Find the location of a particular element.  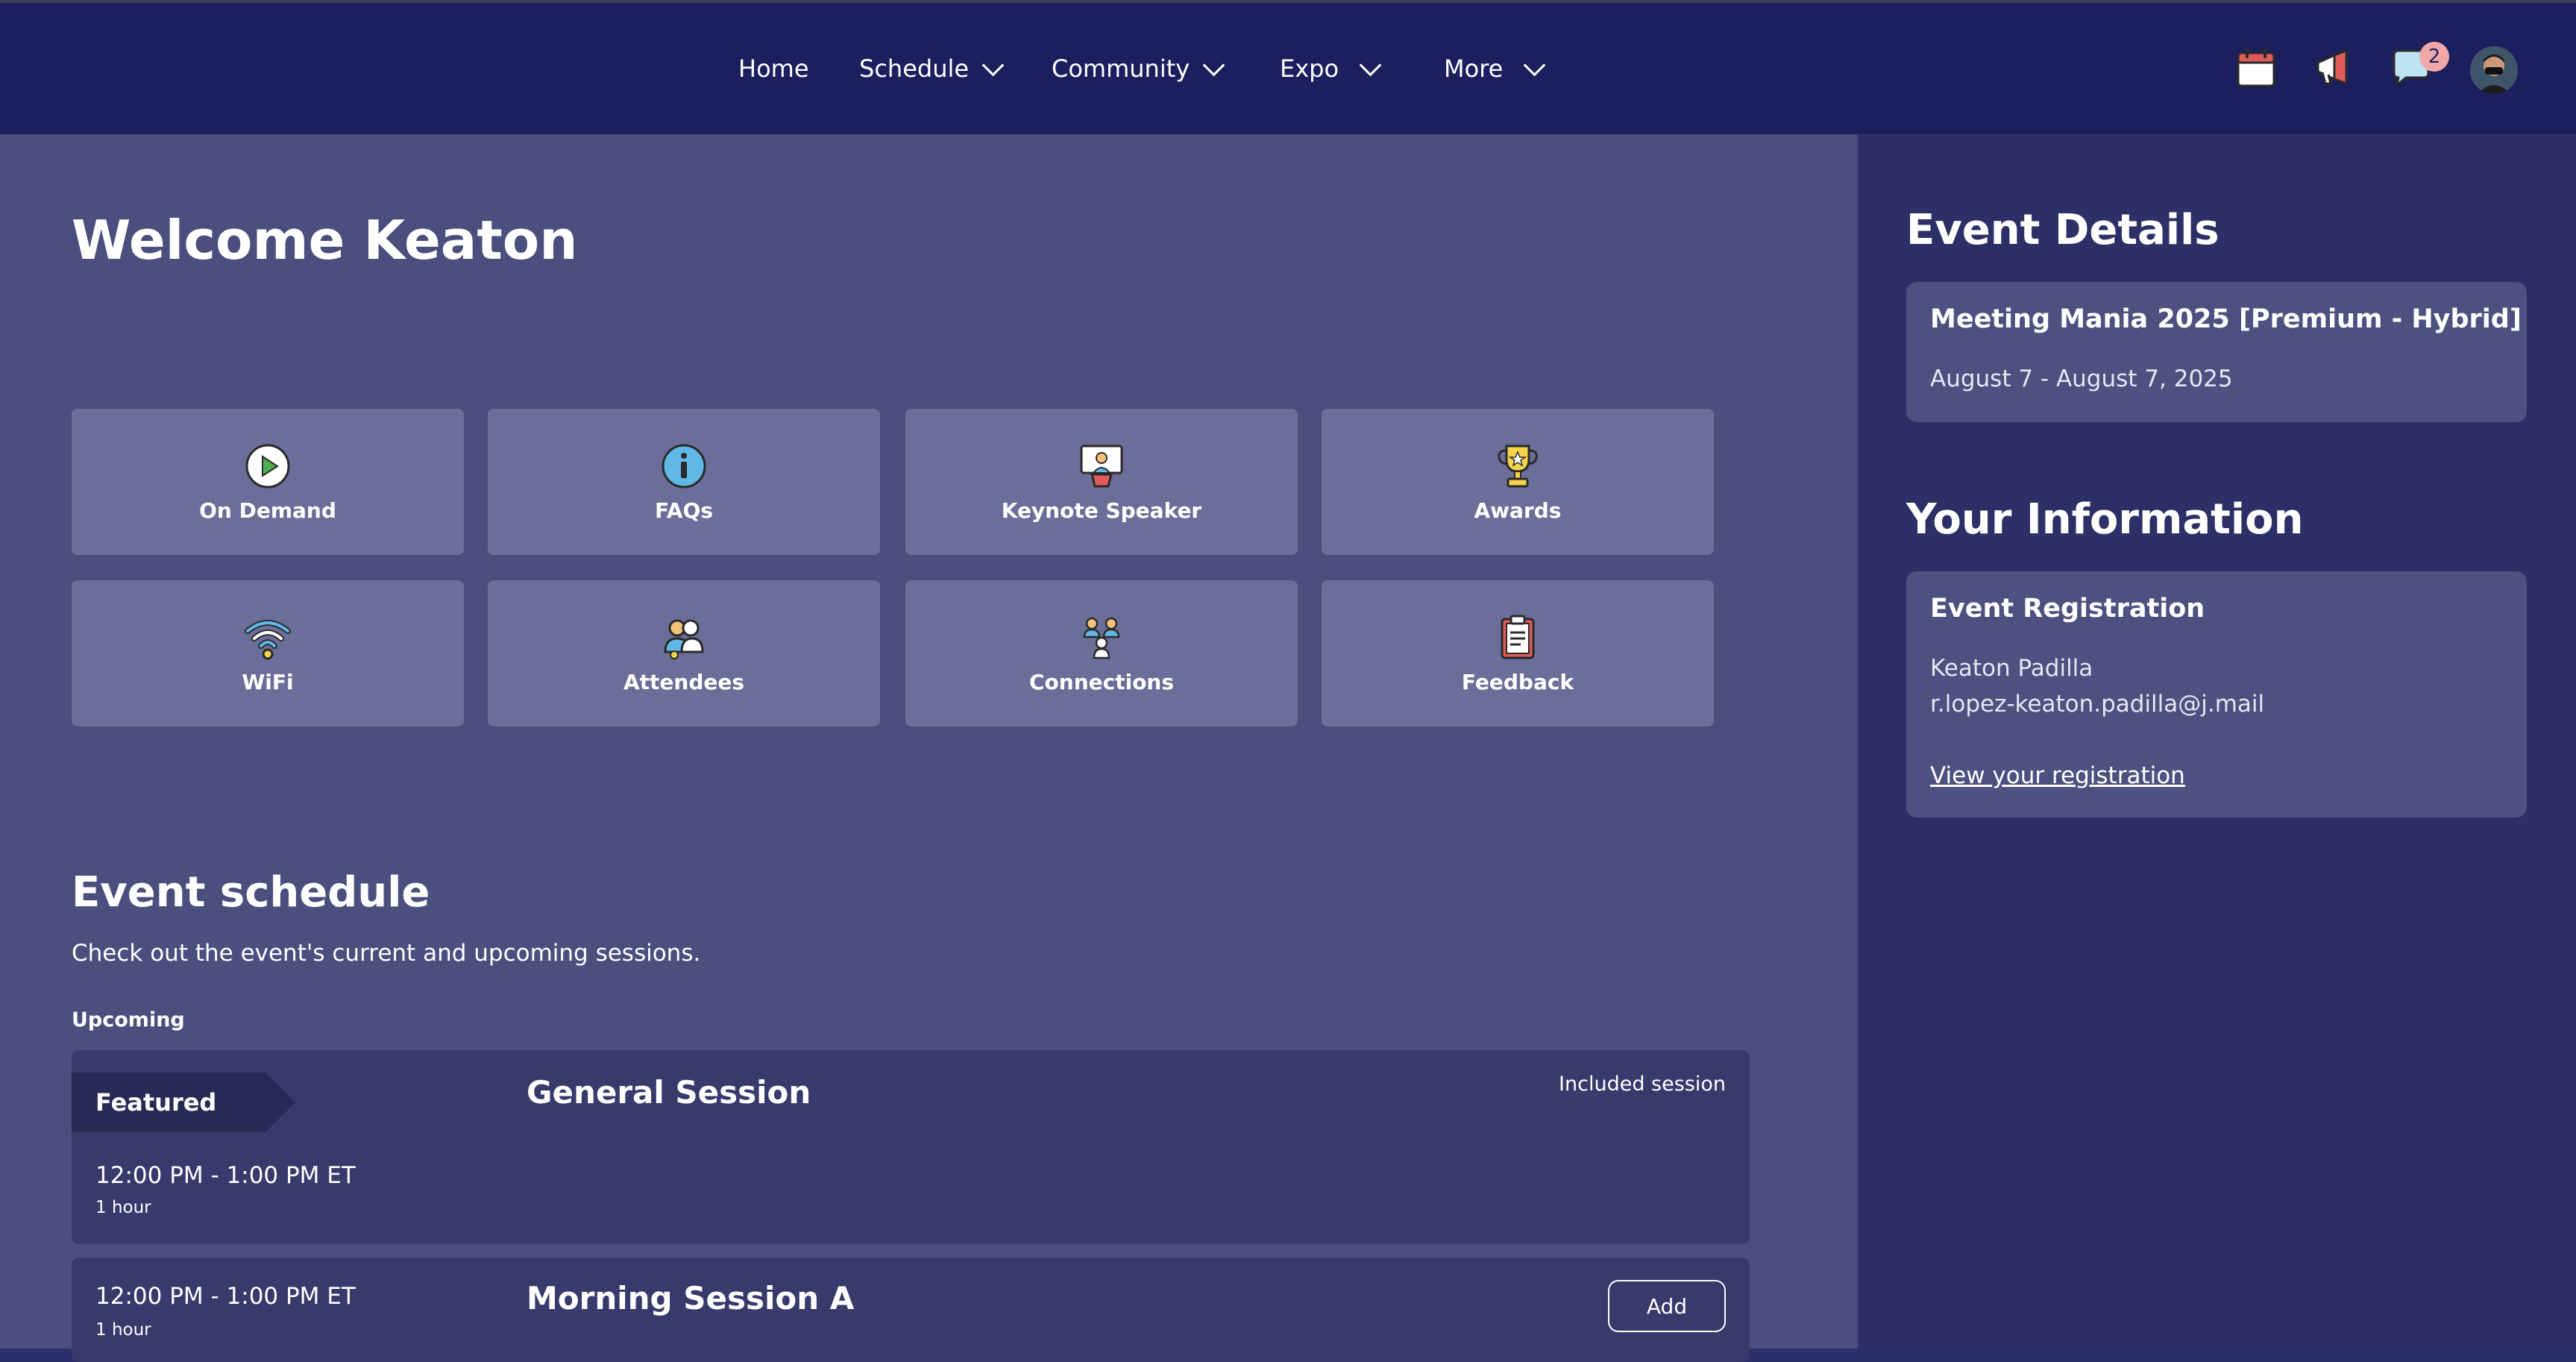

page-title: Welcome Keaton is located at coordinates (325, 241).